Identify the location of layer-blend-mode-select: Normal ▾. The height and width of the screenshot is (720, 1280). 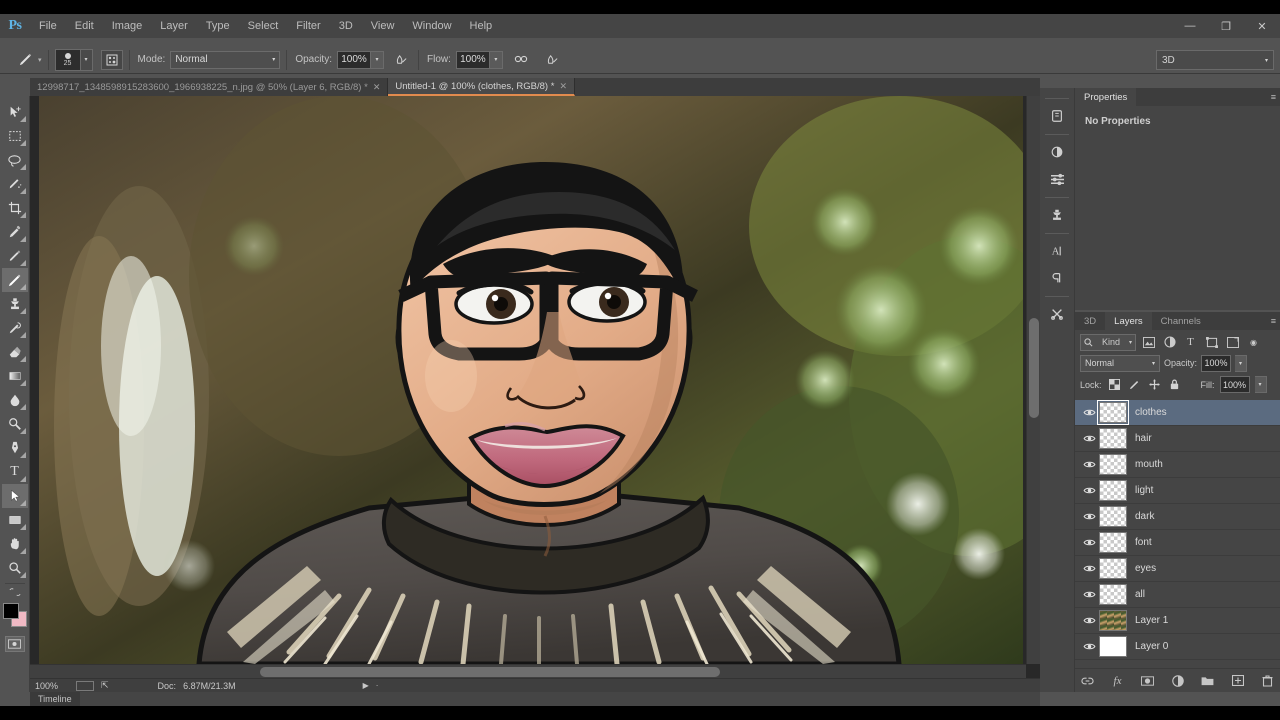
(1120, 363).